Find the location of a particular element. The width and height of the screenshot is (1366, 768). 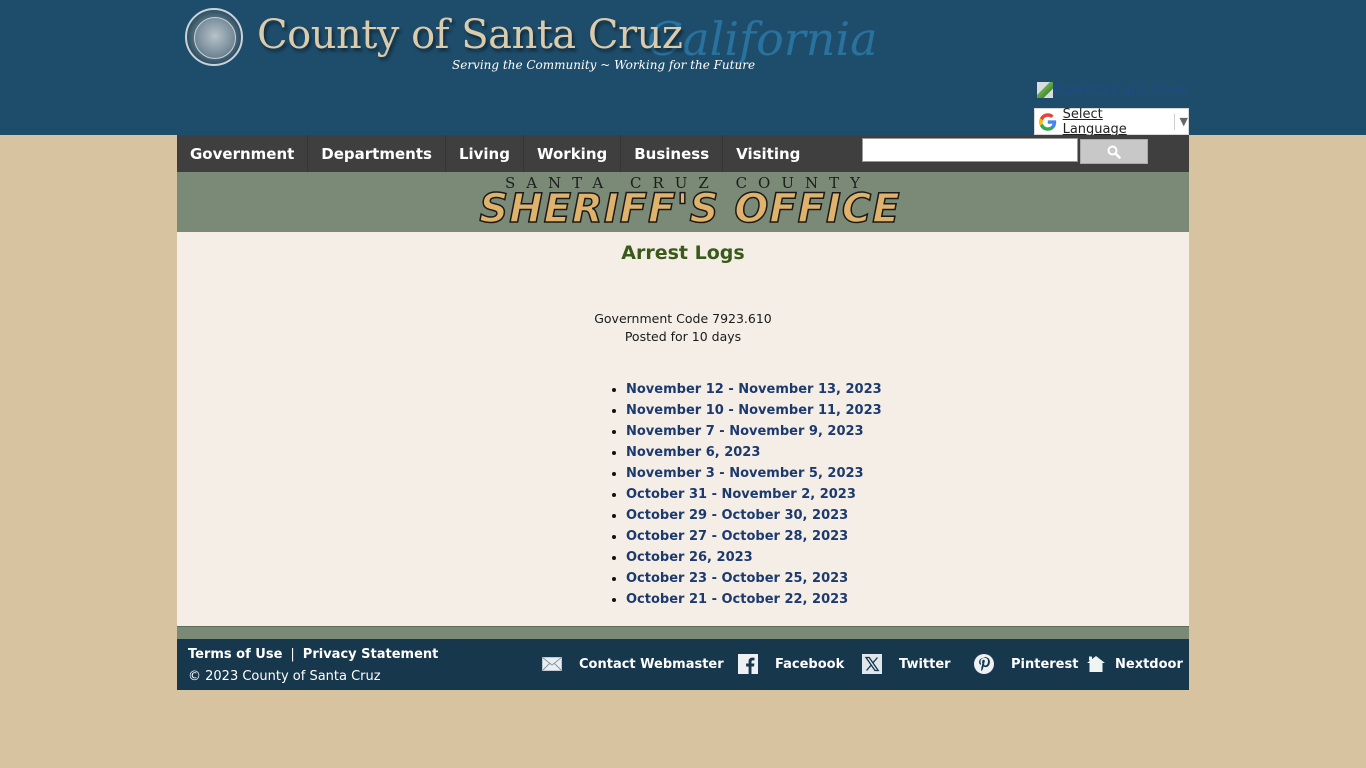

pinterest-label: Pinterest is located at coordinates (1045, 664).